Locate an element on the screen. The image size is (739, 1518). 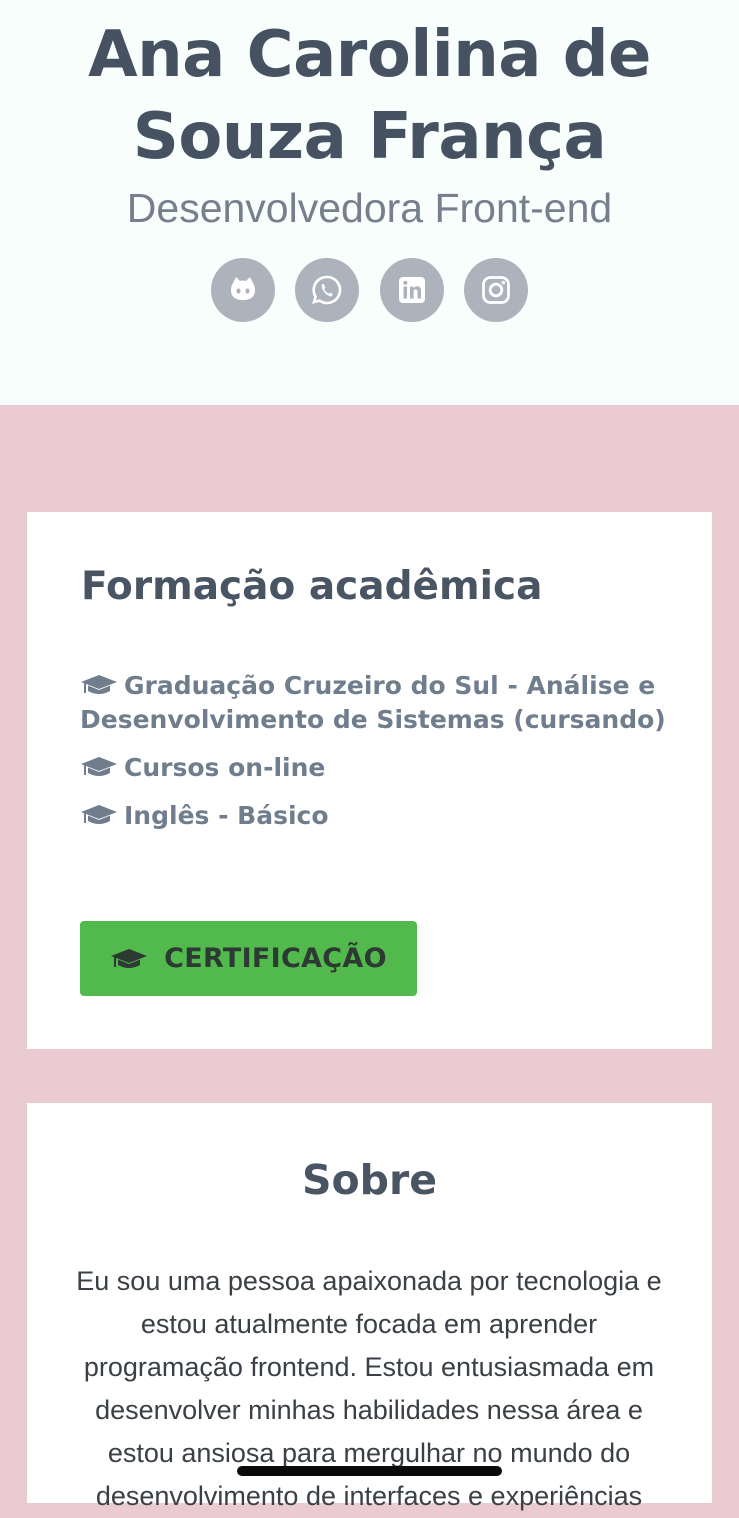
certification-button-label: CERTIFICAÇÃO is located at coordinates (275, 958).